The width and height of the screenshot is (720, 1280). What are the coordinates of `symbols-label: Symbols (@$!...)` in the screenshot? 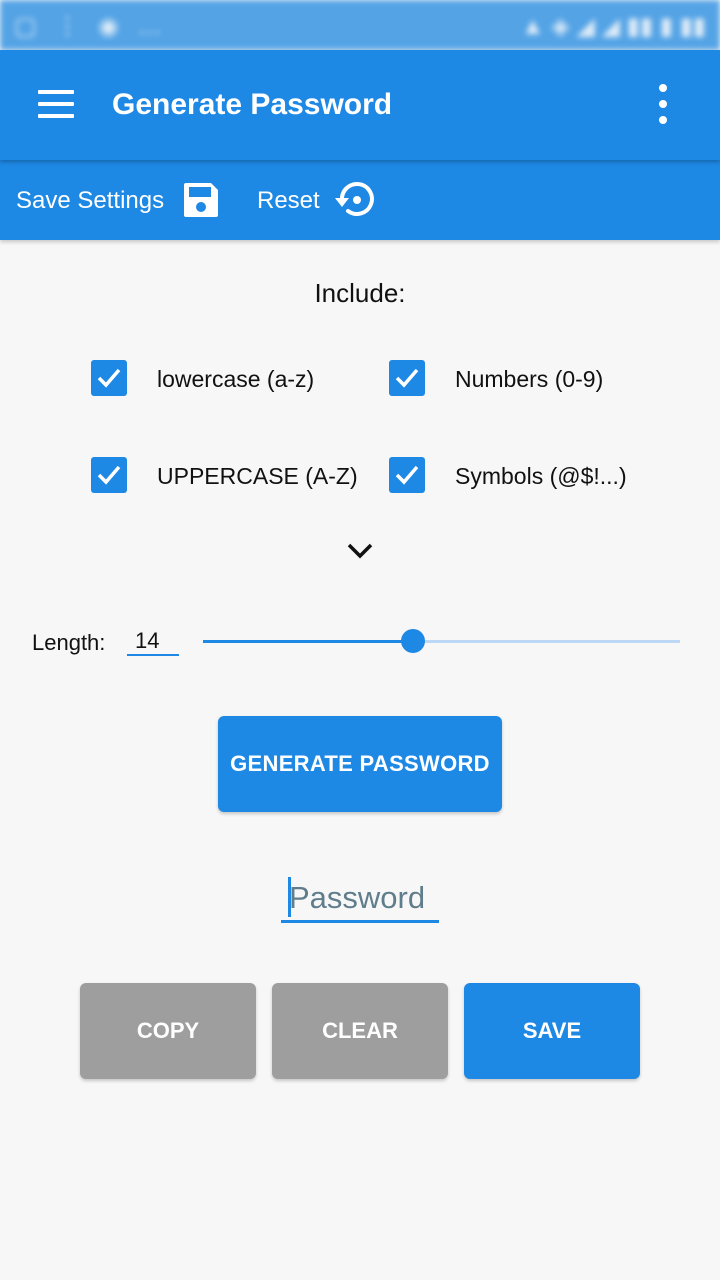 It's located at (541, 476).